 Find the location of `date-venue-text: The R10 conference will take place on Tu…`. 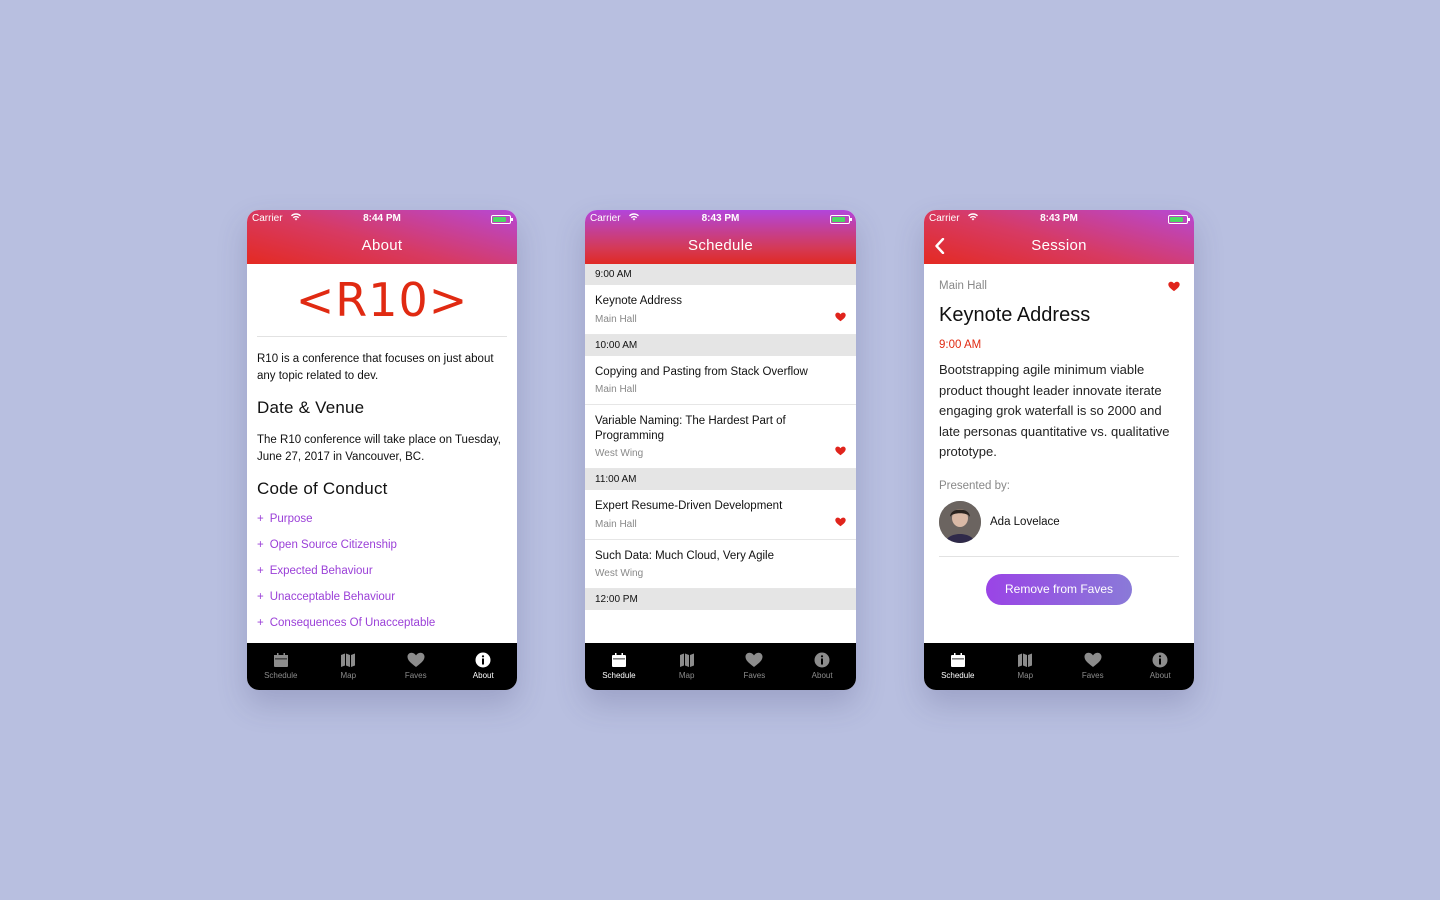

date-venue-text: The R10 conference will take place on Tu… is located at coordinates (379, 448).